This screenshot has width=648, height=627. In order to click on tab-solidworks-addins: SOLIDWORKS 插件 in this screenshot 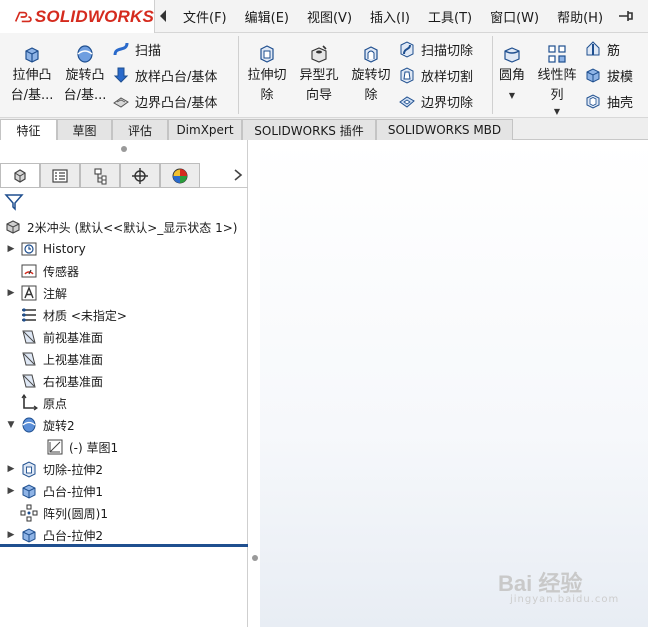, I will do `click(309, 129)`.